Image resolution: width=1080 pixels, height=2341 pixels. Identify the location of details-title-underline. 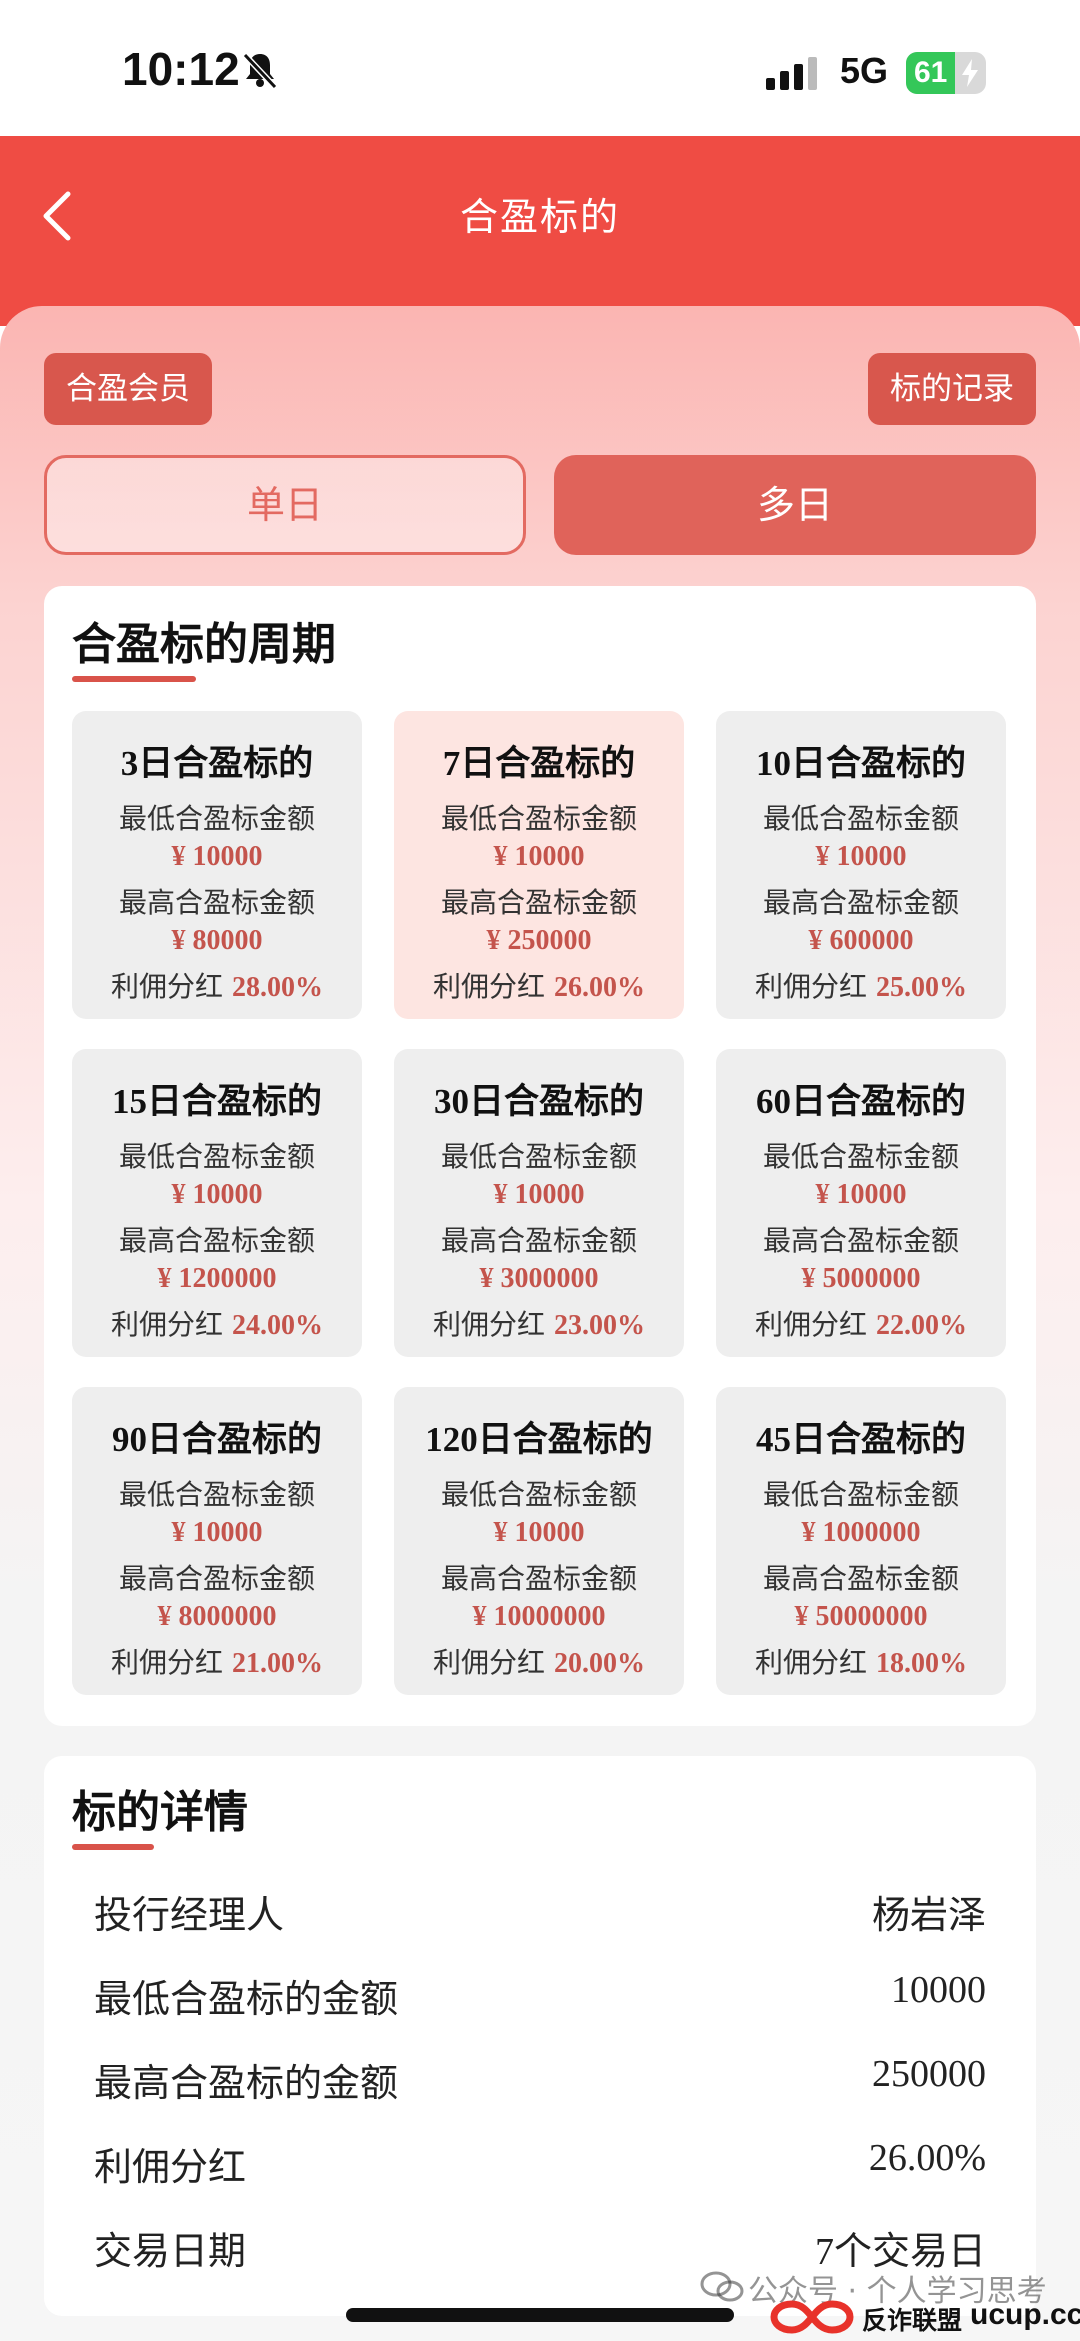
(113, 1847).